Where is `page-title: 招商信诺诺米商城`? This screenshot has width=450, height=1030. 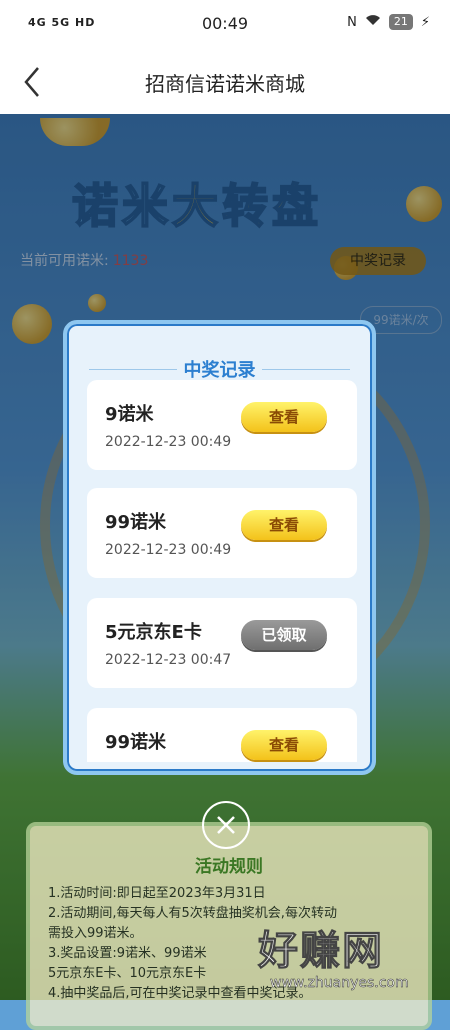
page-title: 招商信诺诺米商城 is located at coordinates (225, 84).